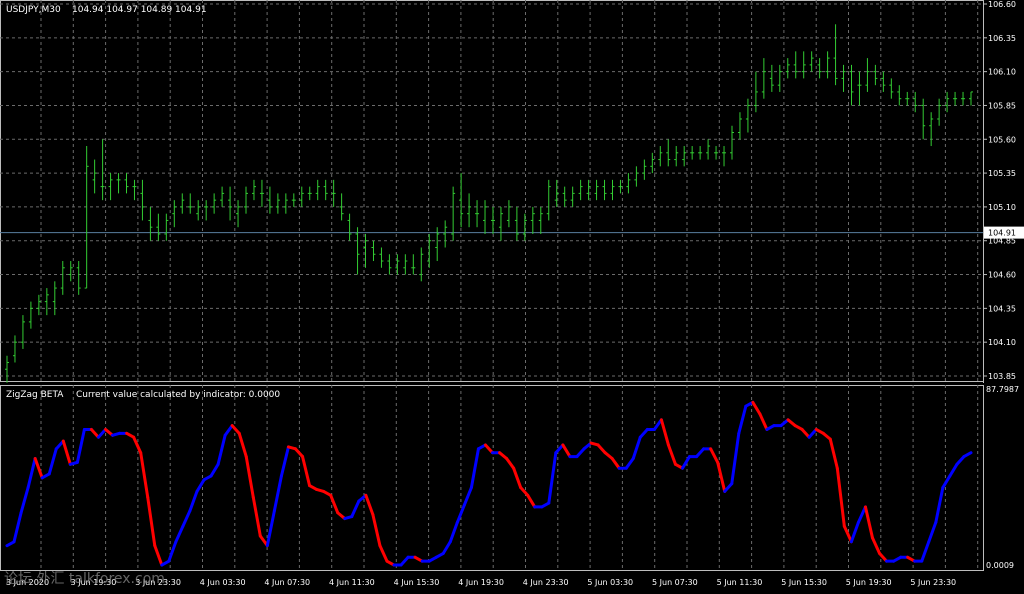 Image resolution: width=1024 pixels, height=594 pixels. I want to click on price-tick-label: 104.60, so click(1002, 275).